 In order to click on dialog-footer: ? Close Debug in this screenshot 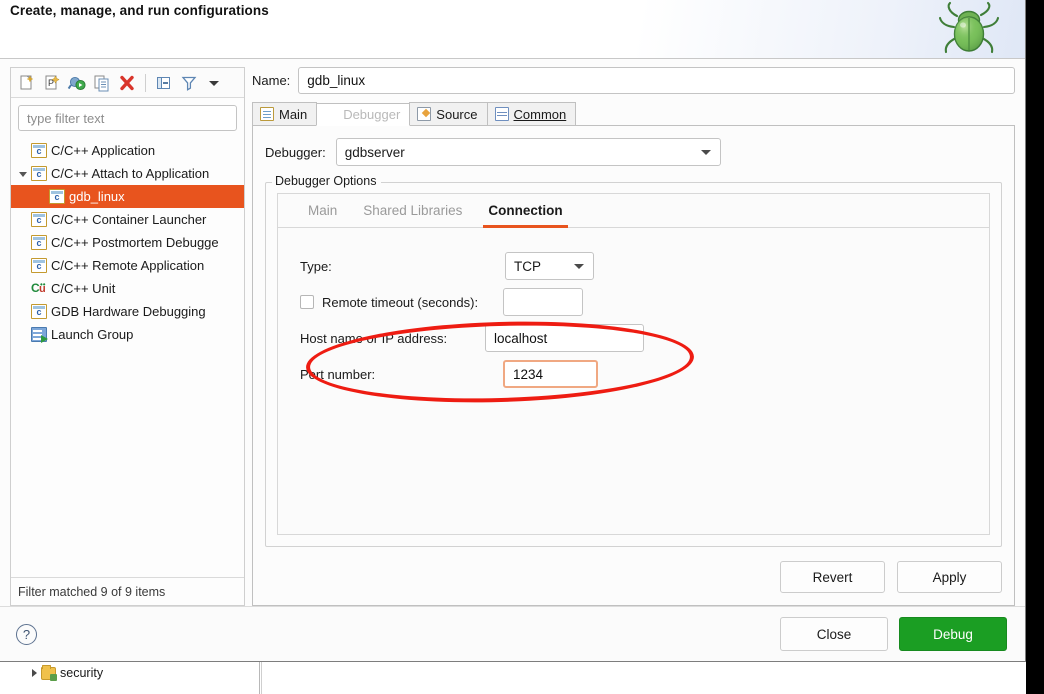, I will do `click(512, 633)`.